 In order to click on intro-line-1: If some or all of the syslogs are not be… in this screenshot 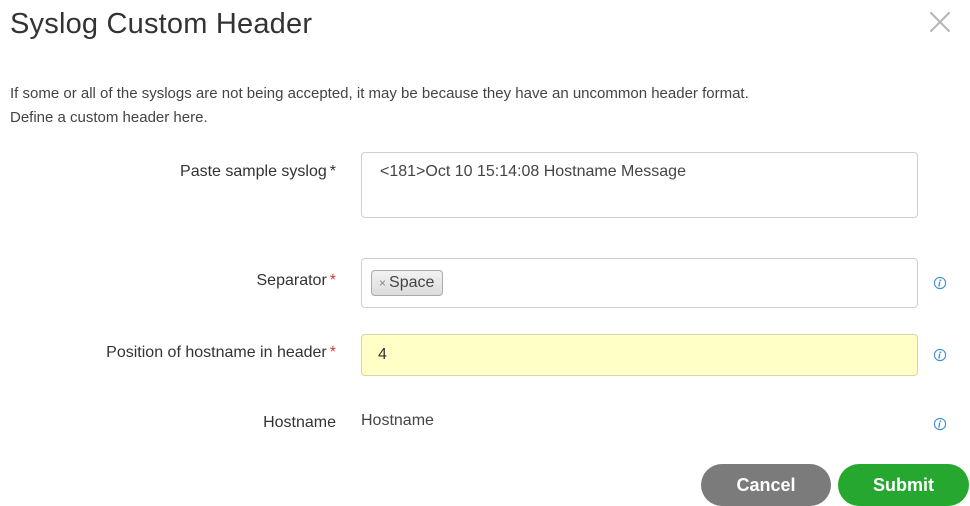, I will do `click(379, 93)`.